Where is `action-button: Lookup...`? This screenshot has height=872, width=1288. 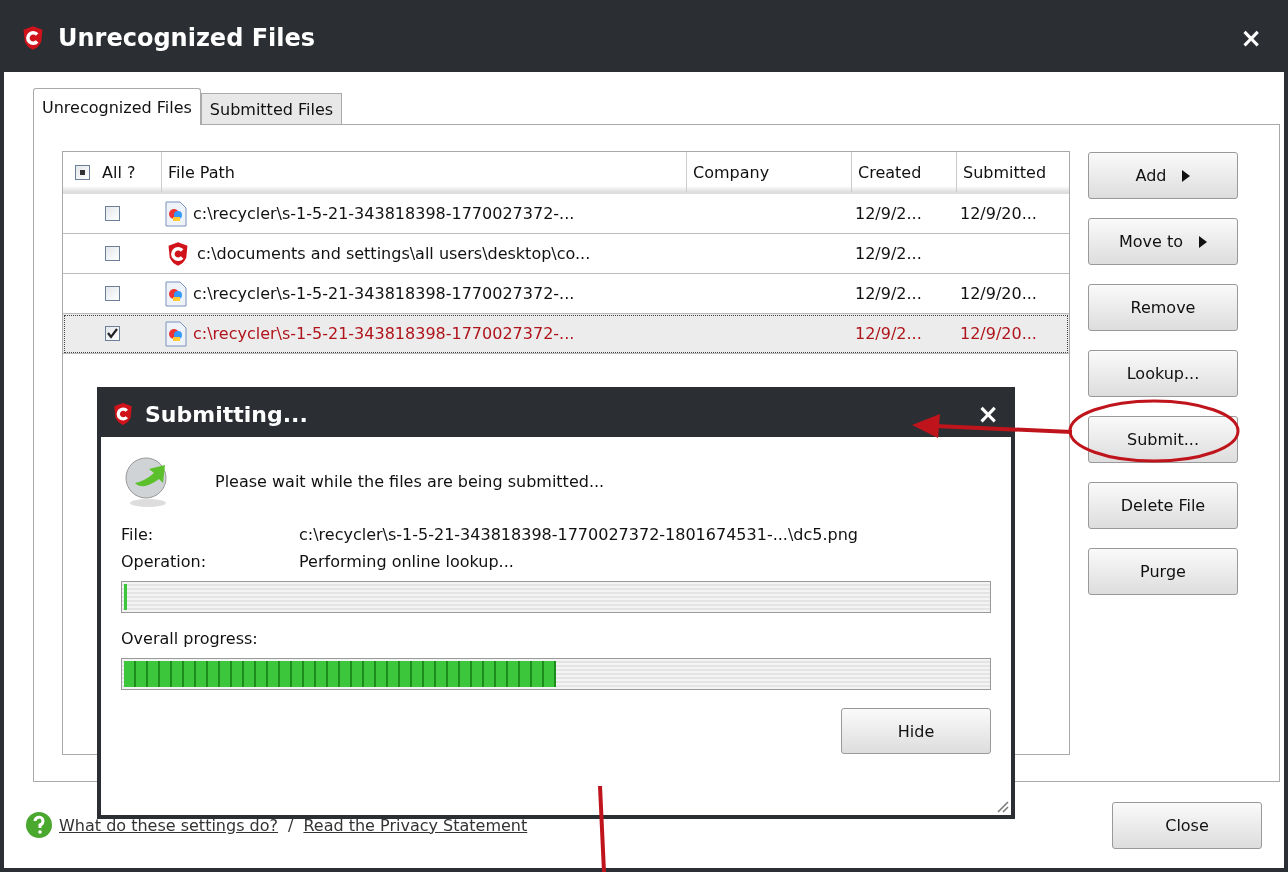
action-button: Lookup... is located at coordinates (1163, 373).